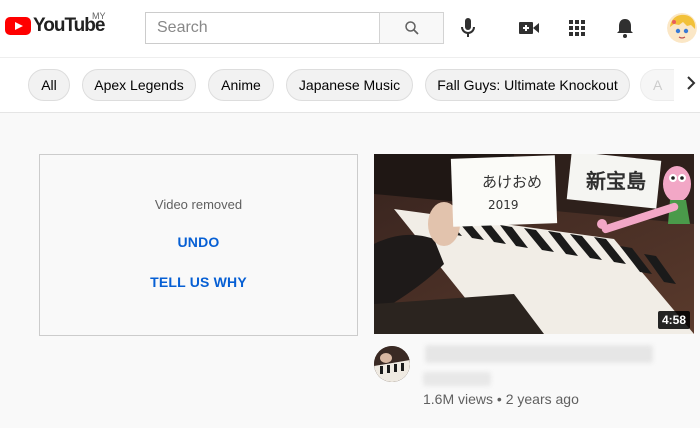 Image resolution: width=700 pixels, height=428 pixels. Describe the element at coordinates (262, 28) in the screenshot. I see `search-input: Search` at that location.